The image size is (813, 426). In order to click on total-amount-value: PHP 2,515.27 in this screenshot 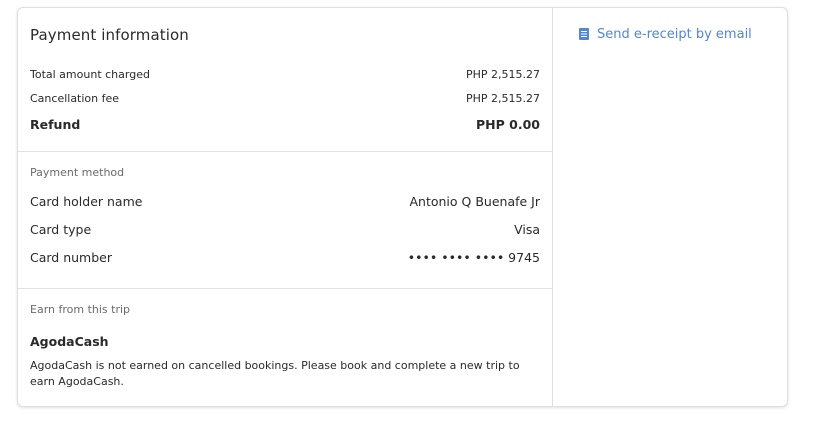, I will do `click(502, 74)`.